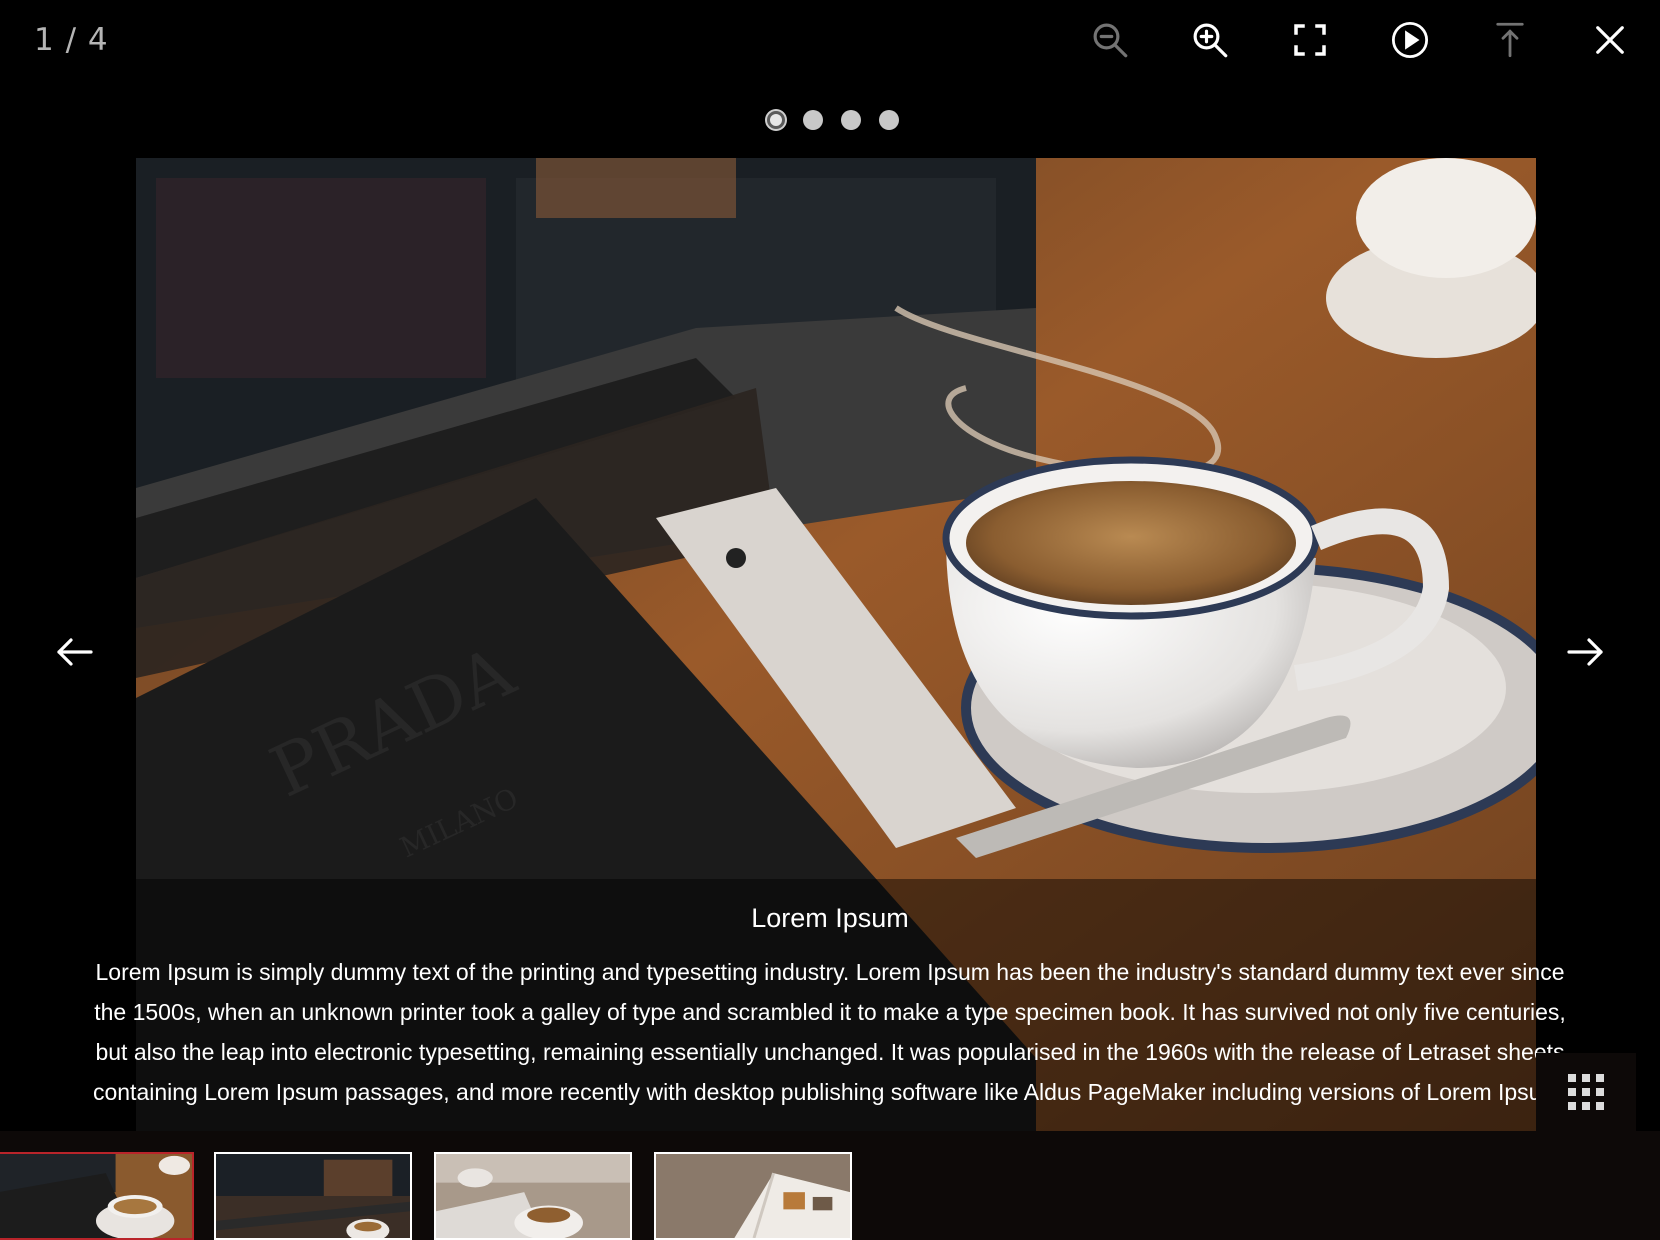 This screenshot has width=1660, height=1240. I want to click on download-button, so click(1510, 40).